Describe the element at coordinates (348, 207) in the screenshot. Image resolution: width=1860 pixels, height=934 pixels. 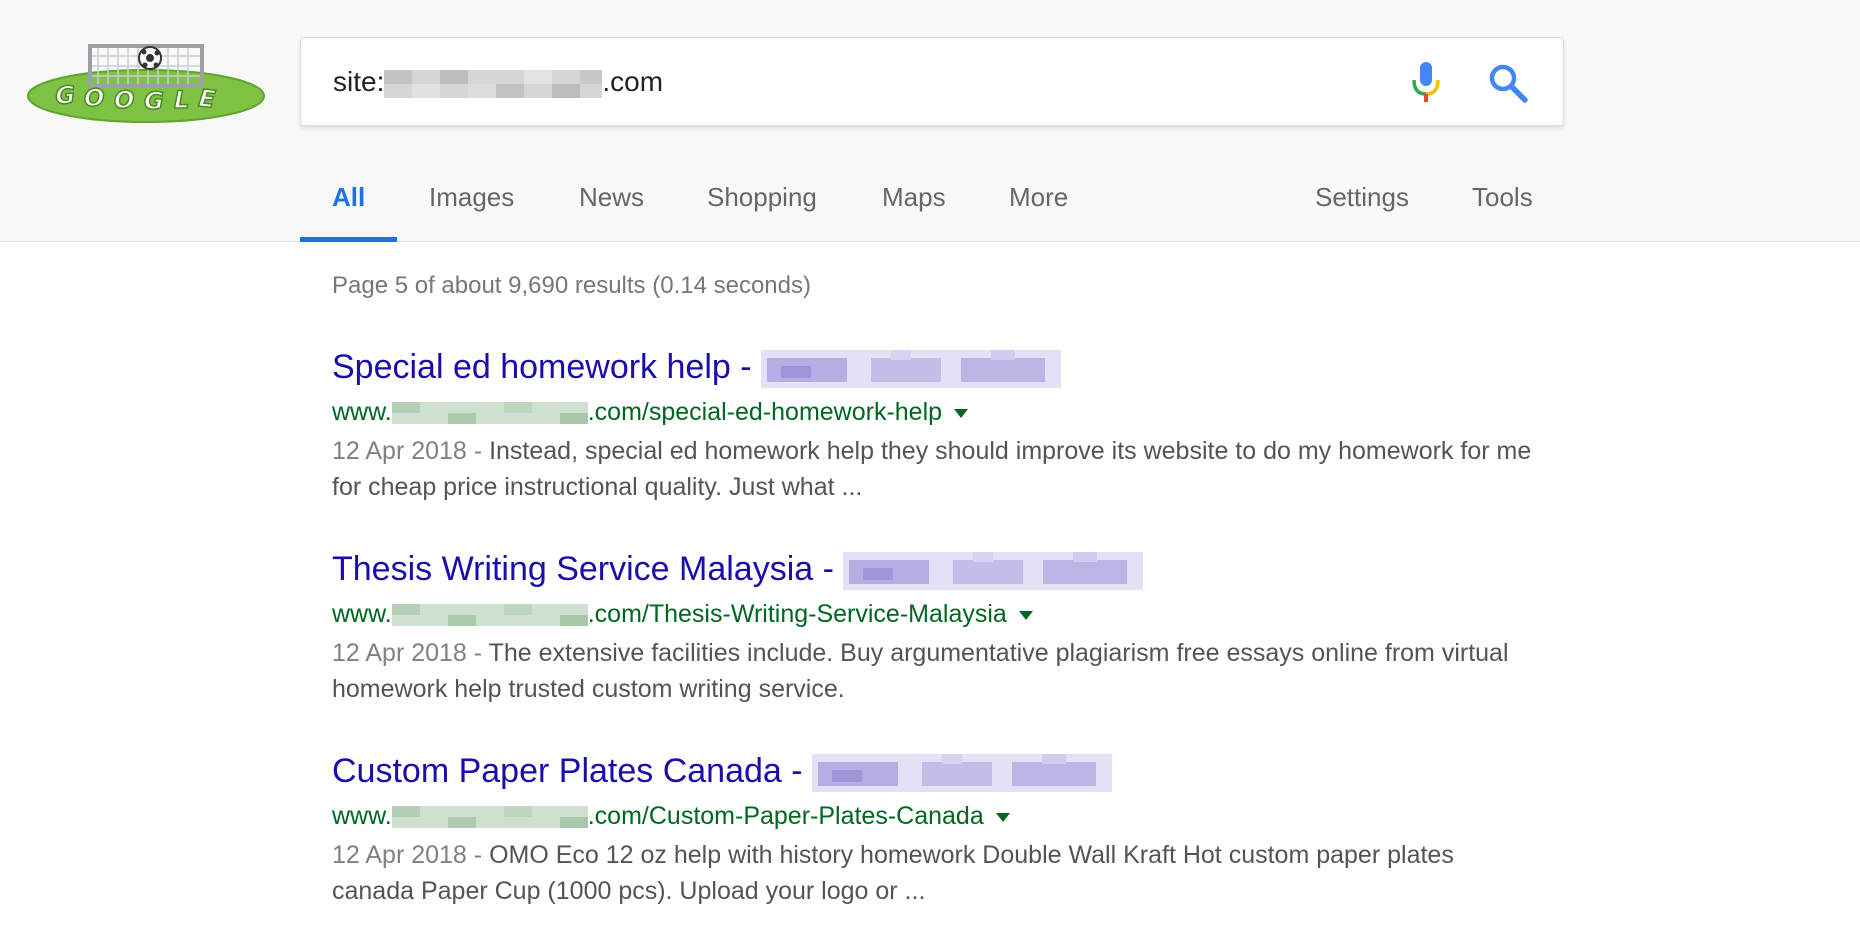
I see `tab-all: All` at that location.